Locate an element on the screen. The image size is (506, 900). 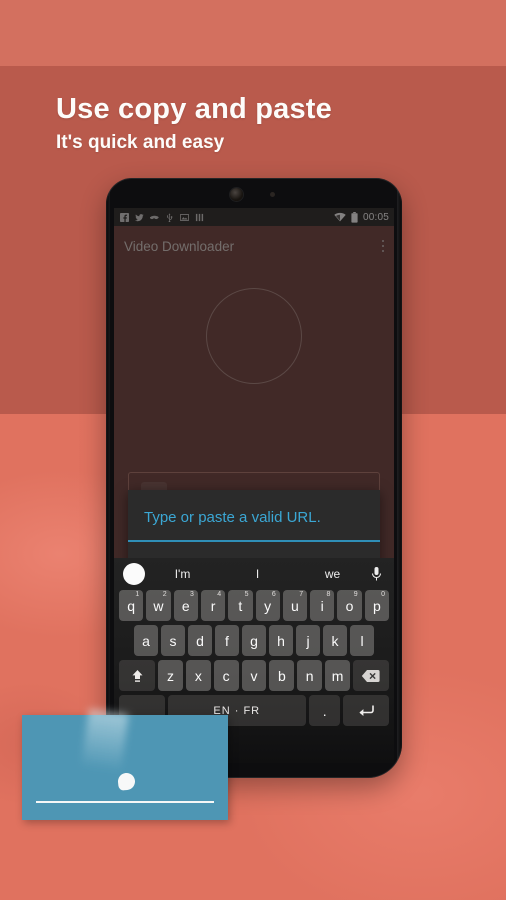
key-i-label: i is located at coordinates (322, 605).